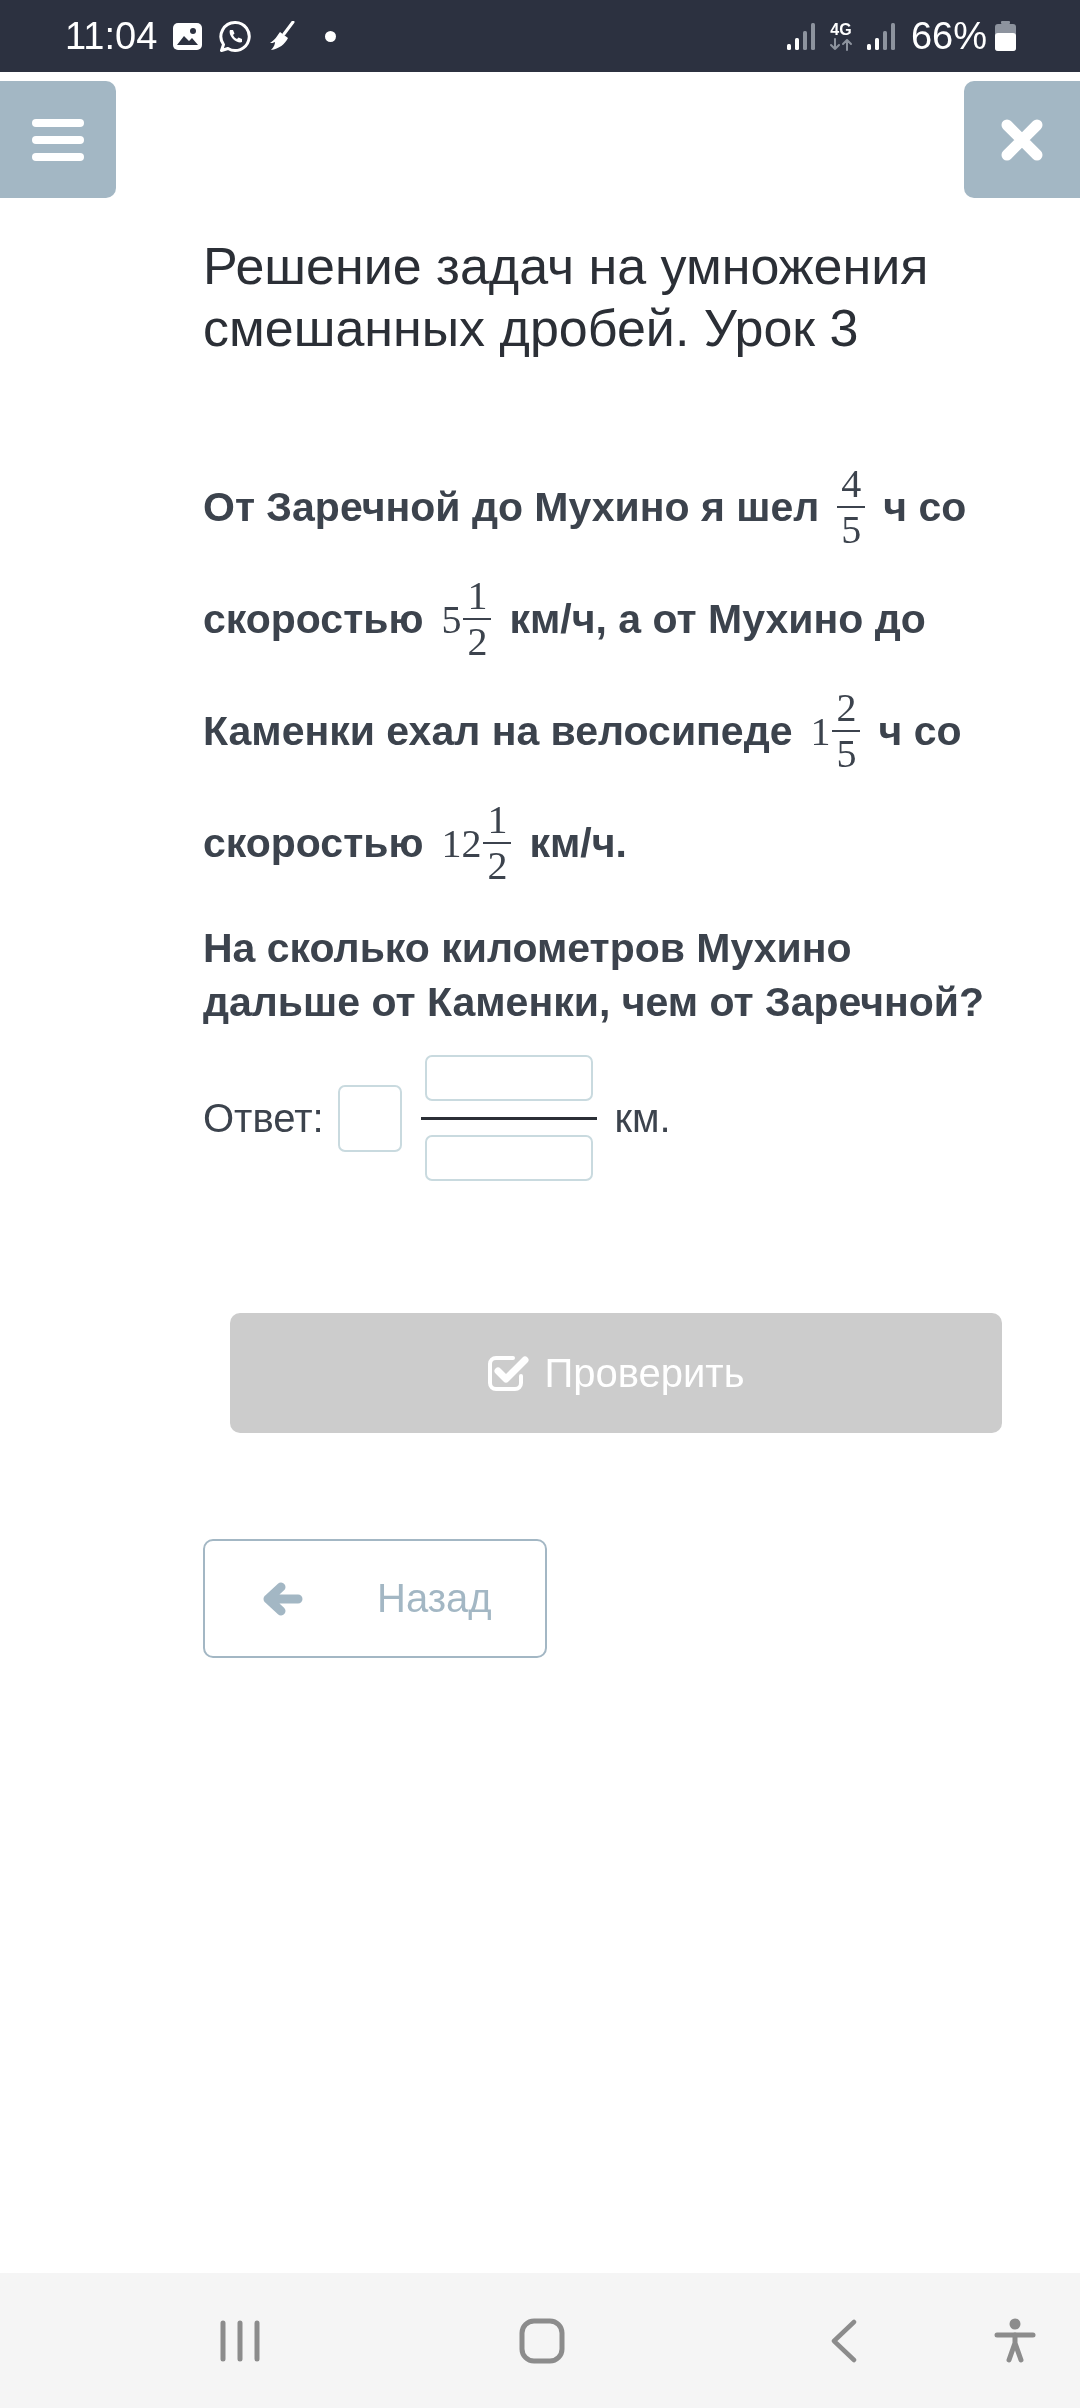  What do you see at coordinates (542, 2340) in the screenshot?
I see `home-icon` at bounding box center [542, 2340].